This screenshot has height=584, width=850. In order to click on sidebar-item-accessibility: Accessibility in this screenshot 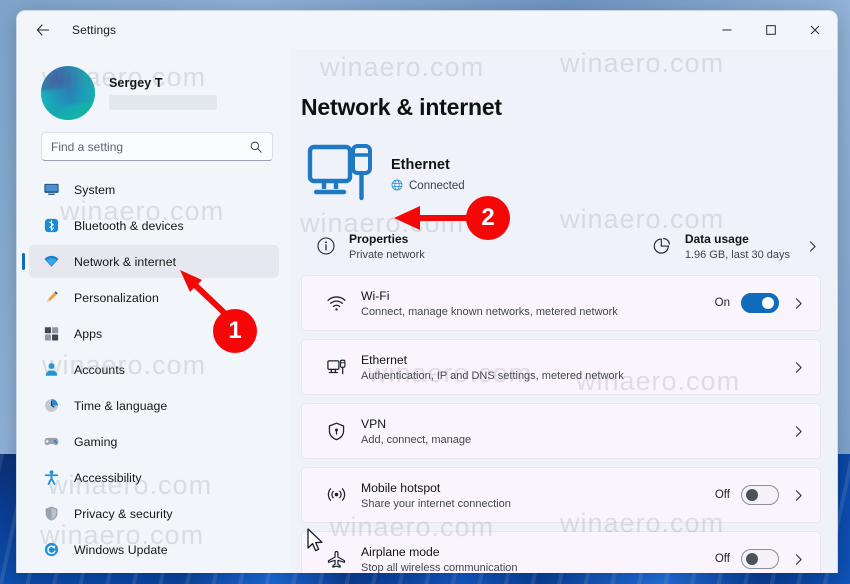, I will do `click(154, 477)`.